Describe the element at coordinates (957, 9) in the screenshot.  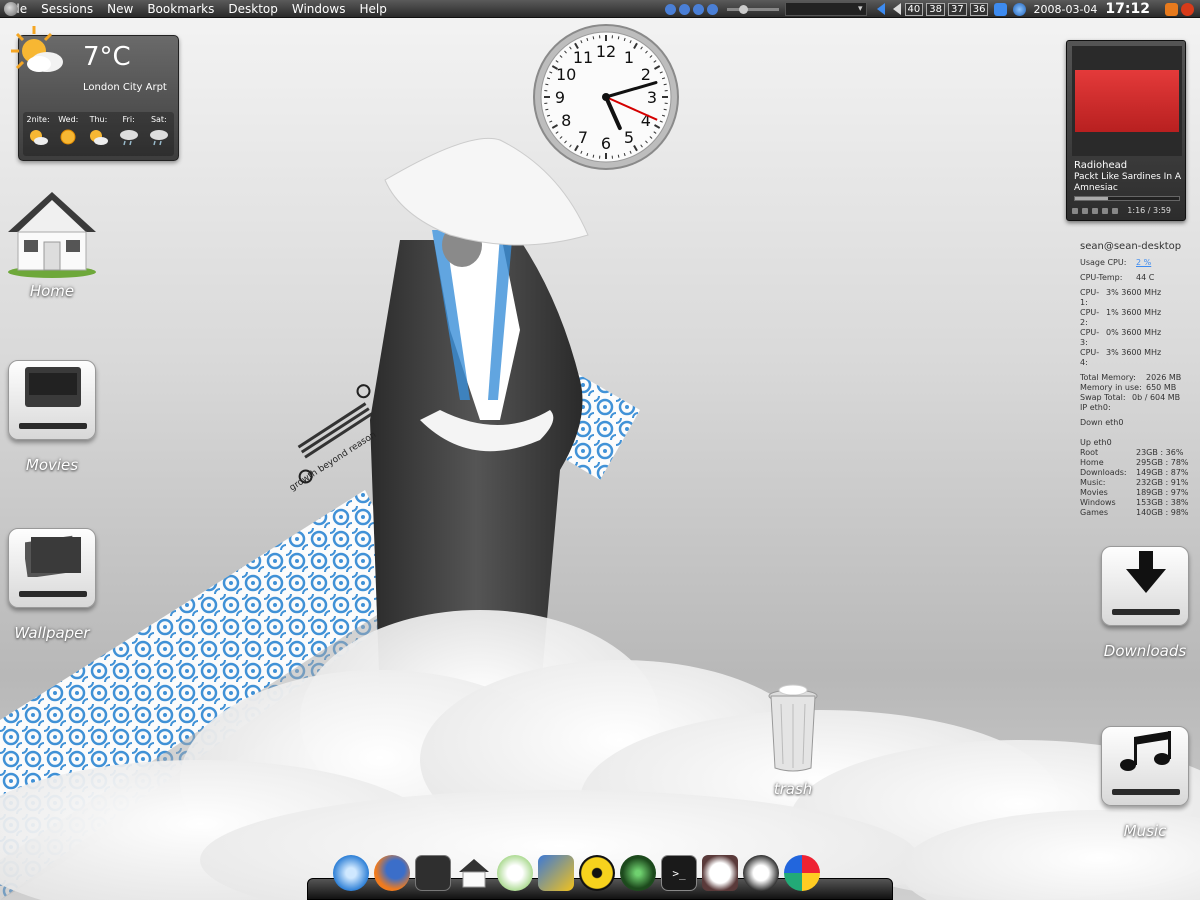
I see `desktop-pager-3: 37` at that location.